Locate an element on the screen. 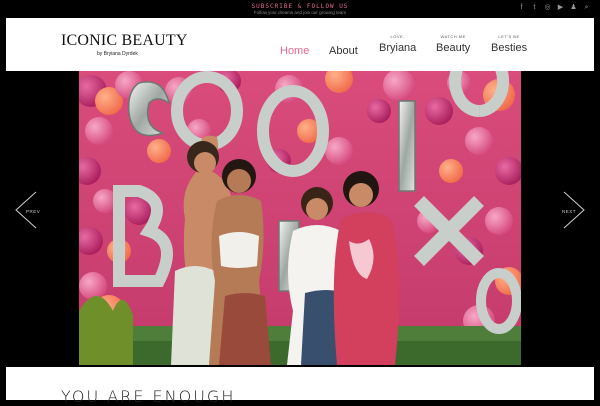 This screenshot has width=600, height=406. nav-item-bryiana-label: Bryiana is located at coordinates (398, 48).